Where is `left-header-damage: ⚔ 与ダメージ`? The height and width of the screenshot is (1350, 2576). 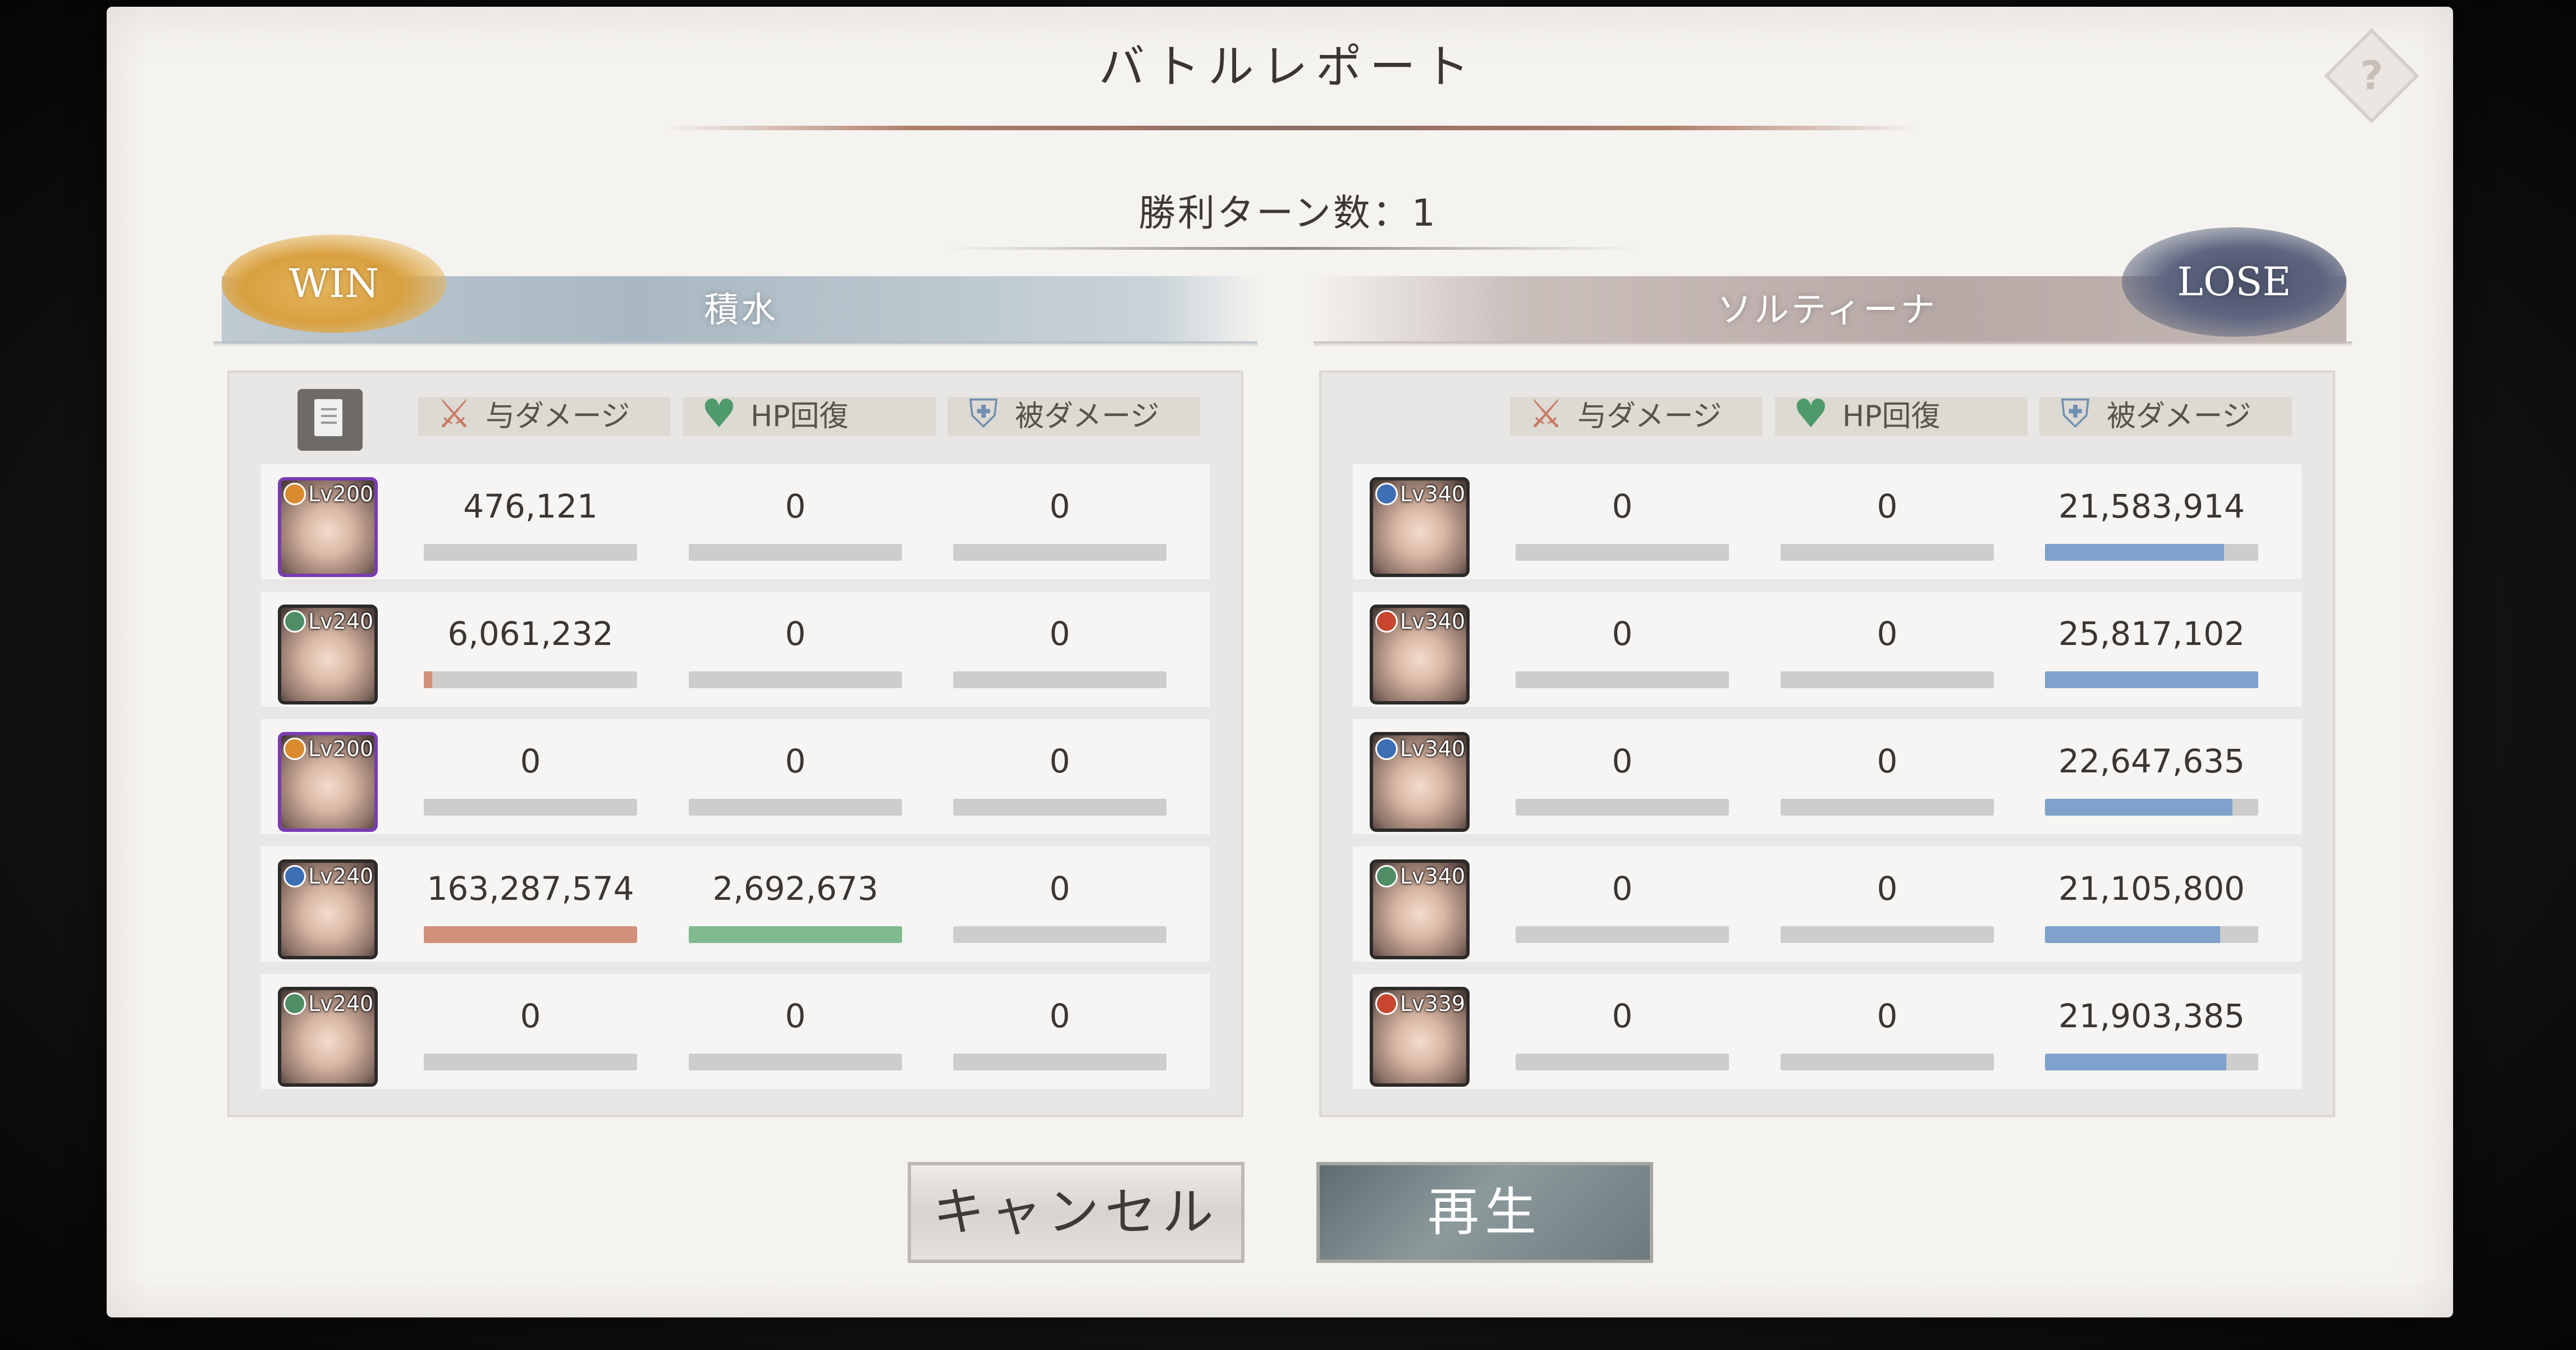 left-header-damage: ⚔ 与ダメージ is located at coordinates (544, 414).